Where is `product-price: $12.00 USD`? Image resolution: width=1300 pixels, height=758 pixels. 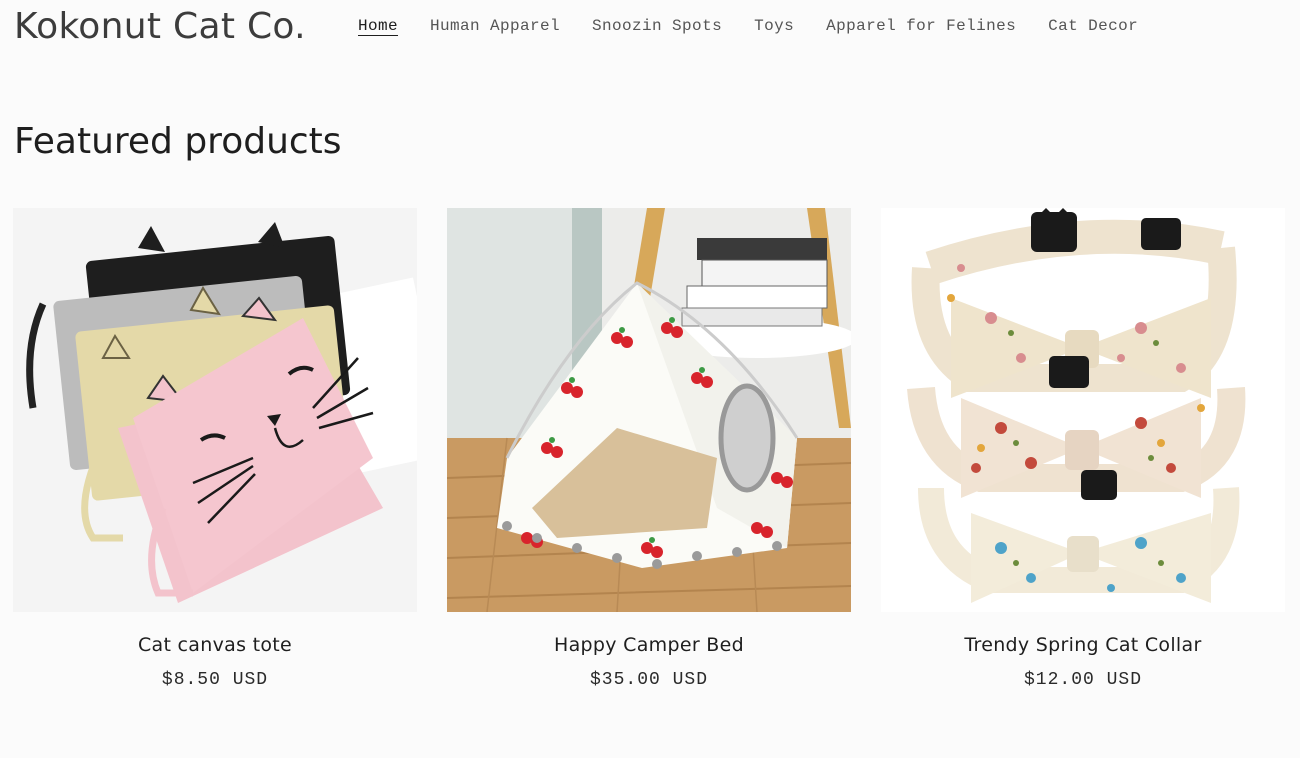 product-price: $12.00 USD is located at coordinates (1083, 680).